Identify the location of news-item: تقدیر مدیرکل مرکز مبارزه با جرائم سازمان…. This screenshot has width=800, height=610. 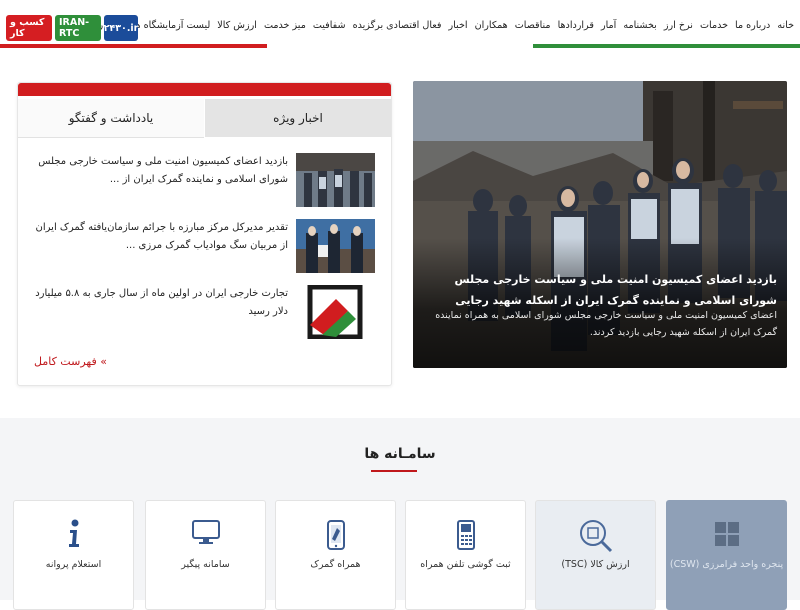
(204, 247).